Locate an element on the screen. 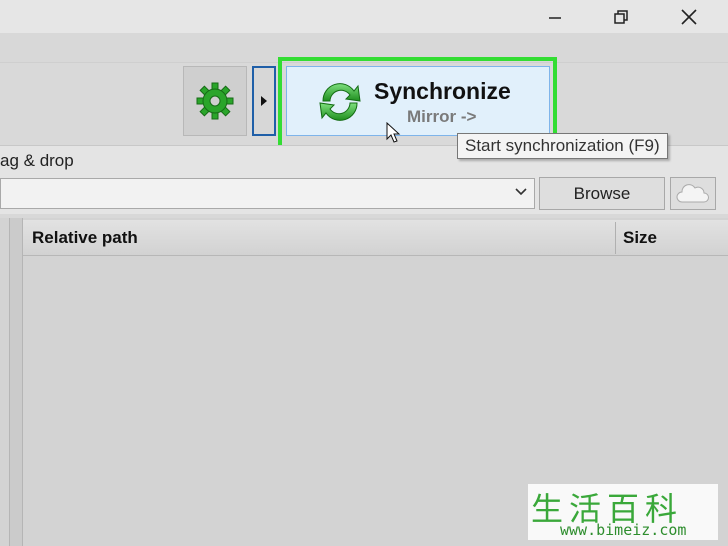  close-icon is located at coordinates (689, 16).